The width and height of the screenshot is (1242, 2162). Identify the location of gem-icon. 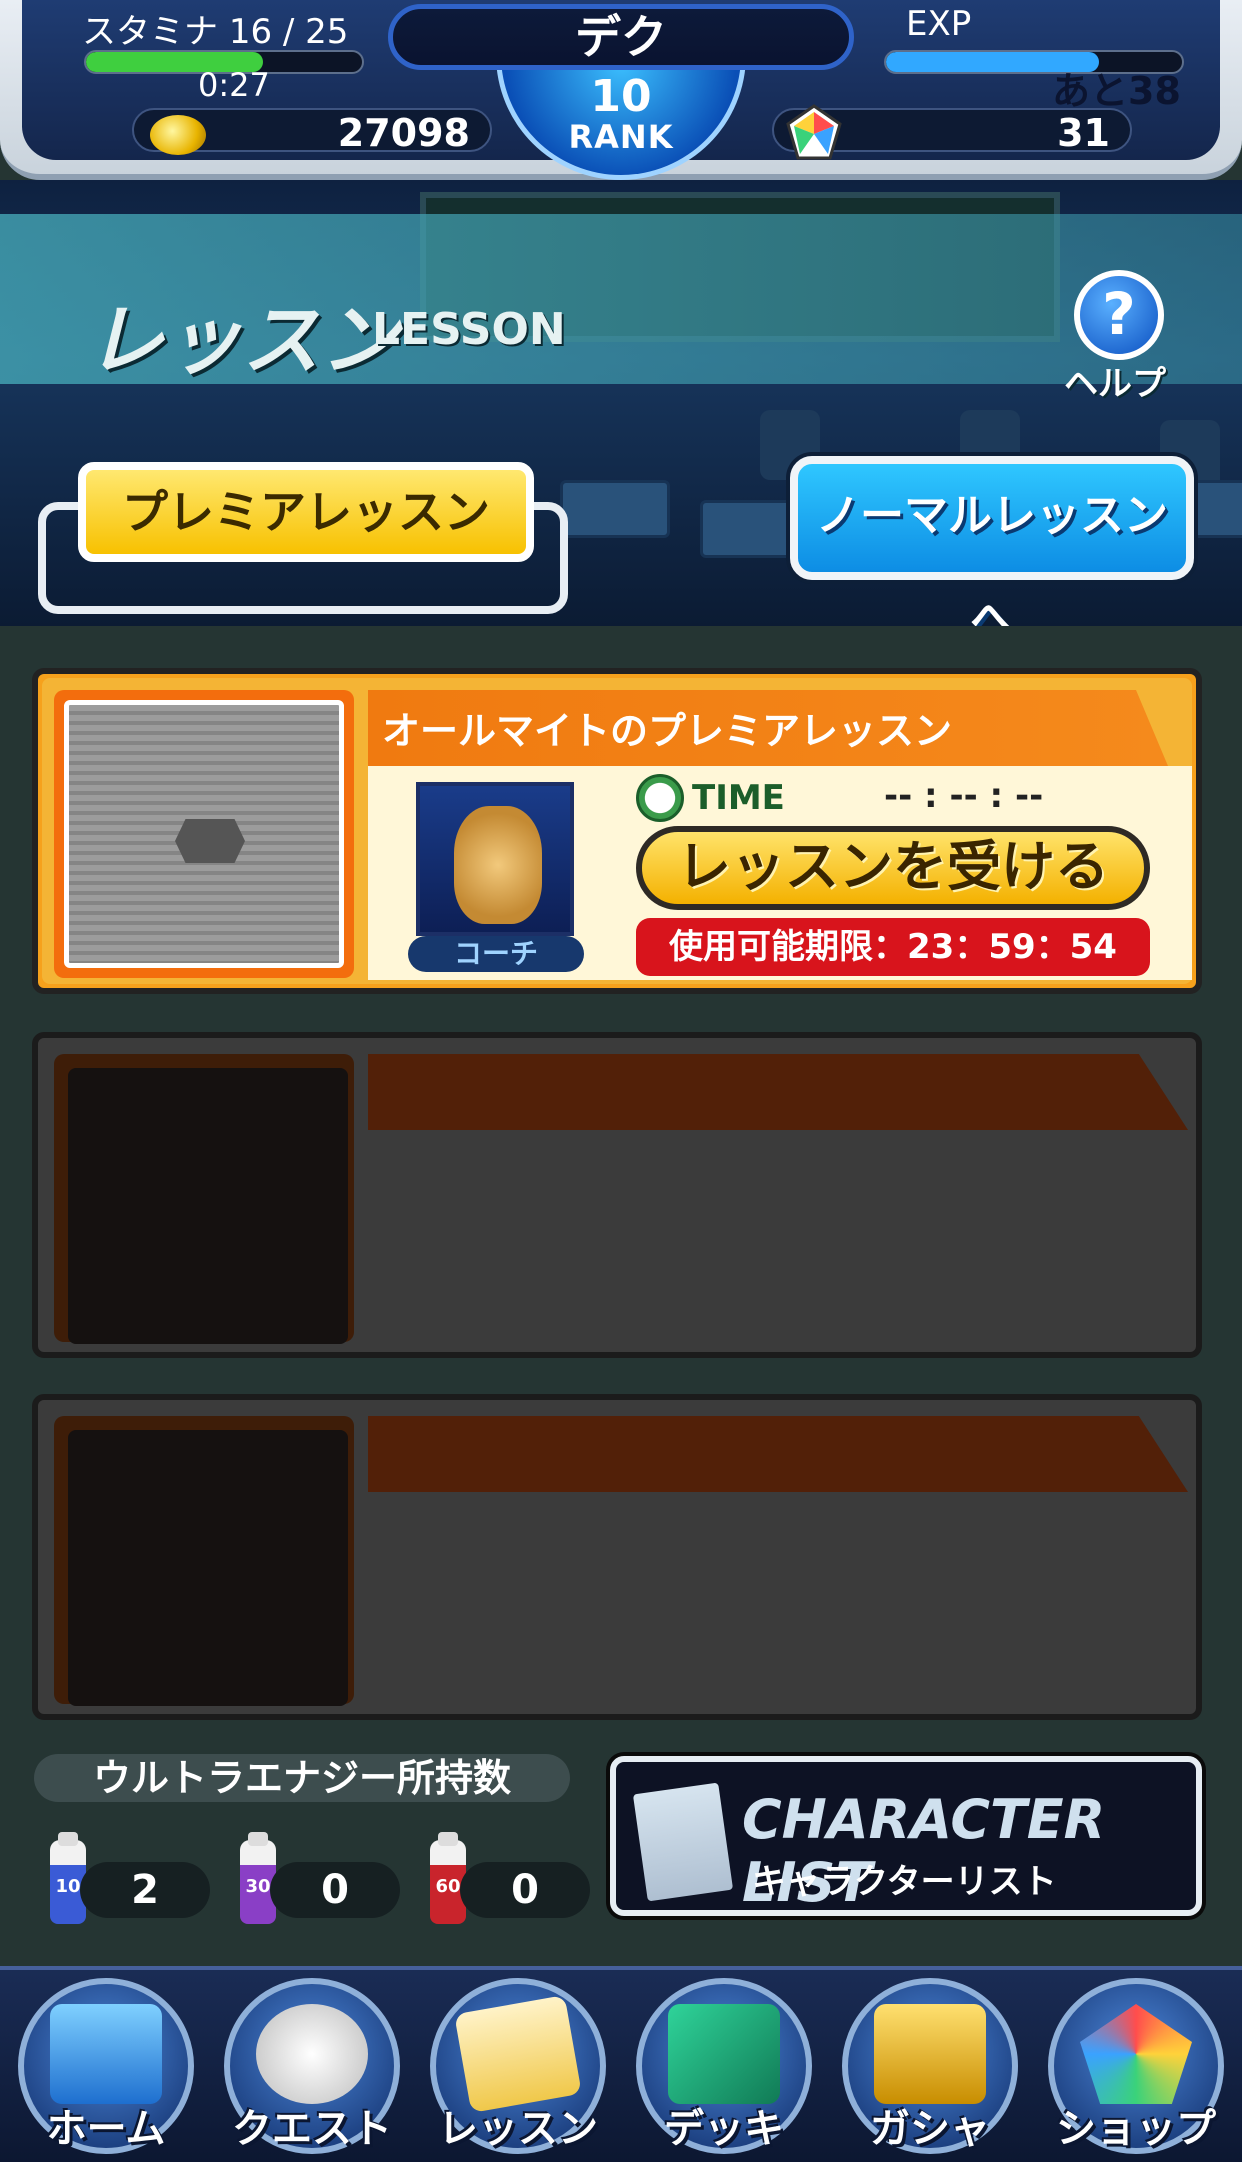
(814, 132).